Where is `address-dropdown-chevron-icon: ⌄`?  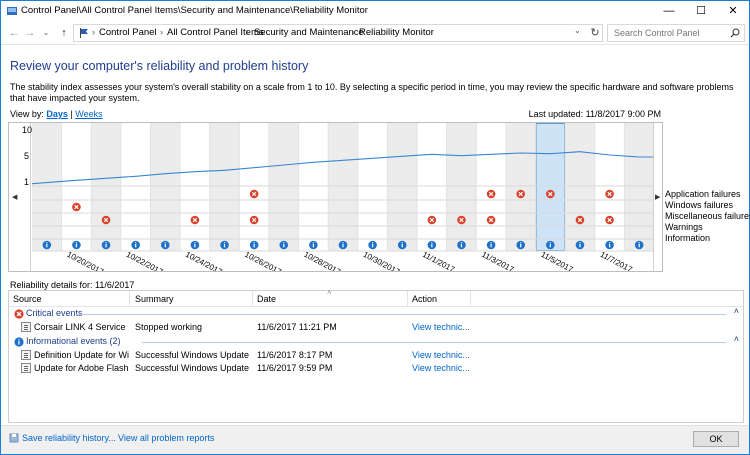 address-dropdown-chevron-icon: ⌄ is located at coordinates (577, 30).